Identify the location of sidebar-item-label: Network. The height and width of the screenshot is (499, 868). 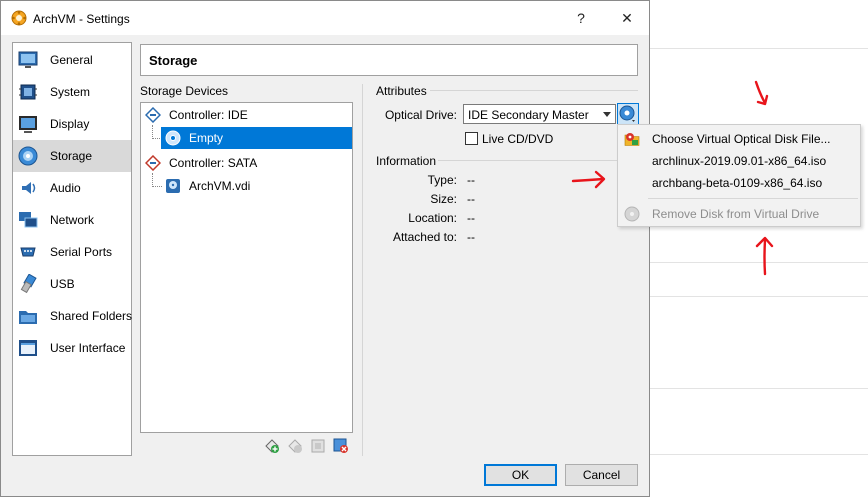
(72, 220).